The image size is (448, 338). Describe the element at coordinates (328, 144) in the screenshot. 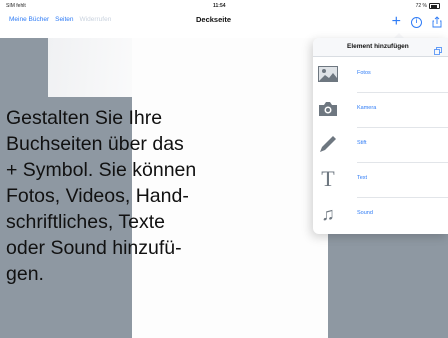

I see `pen-icon` at that location.